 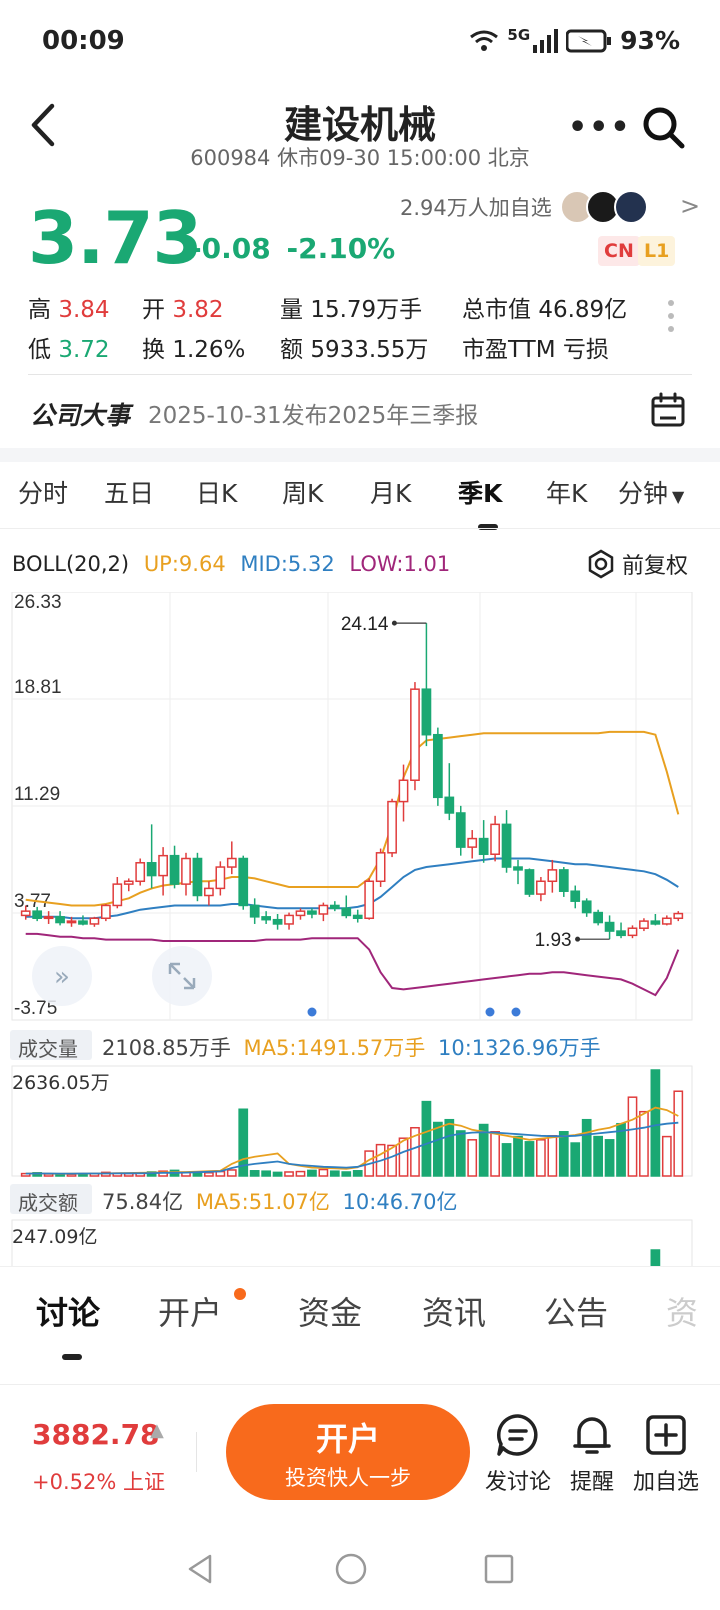 What do you see at coordinates (129, 492) in the screenshot?
I see `tab-five-day: 五日` at bounding box center [129, 492].